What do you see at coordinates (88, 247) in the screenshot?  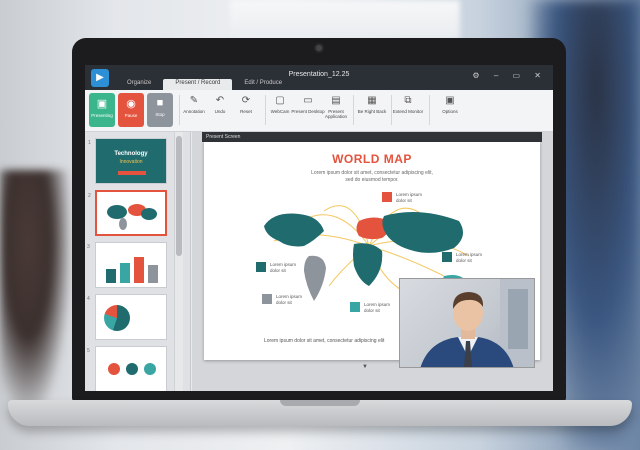 I see `slide-number: 3` at bounding box center [88, 247].